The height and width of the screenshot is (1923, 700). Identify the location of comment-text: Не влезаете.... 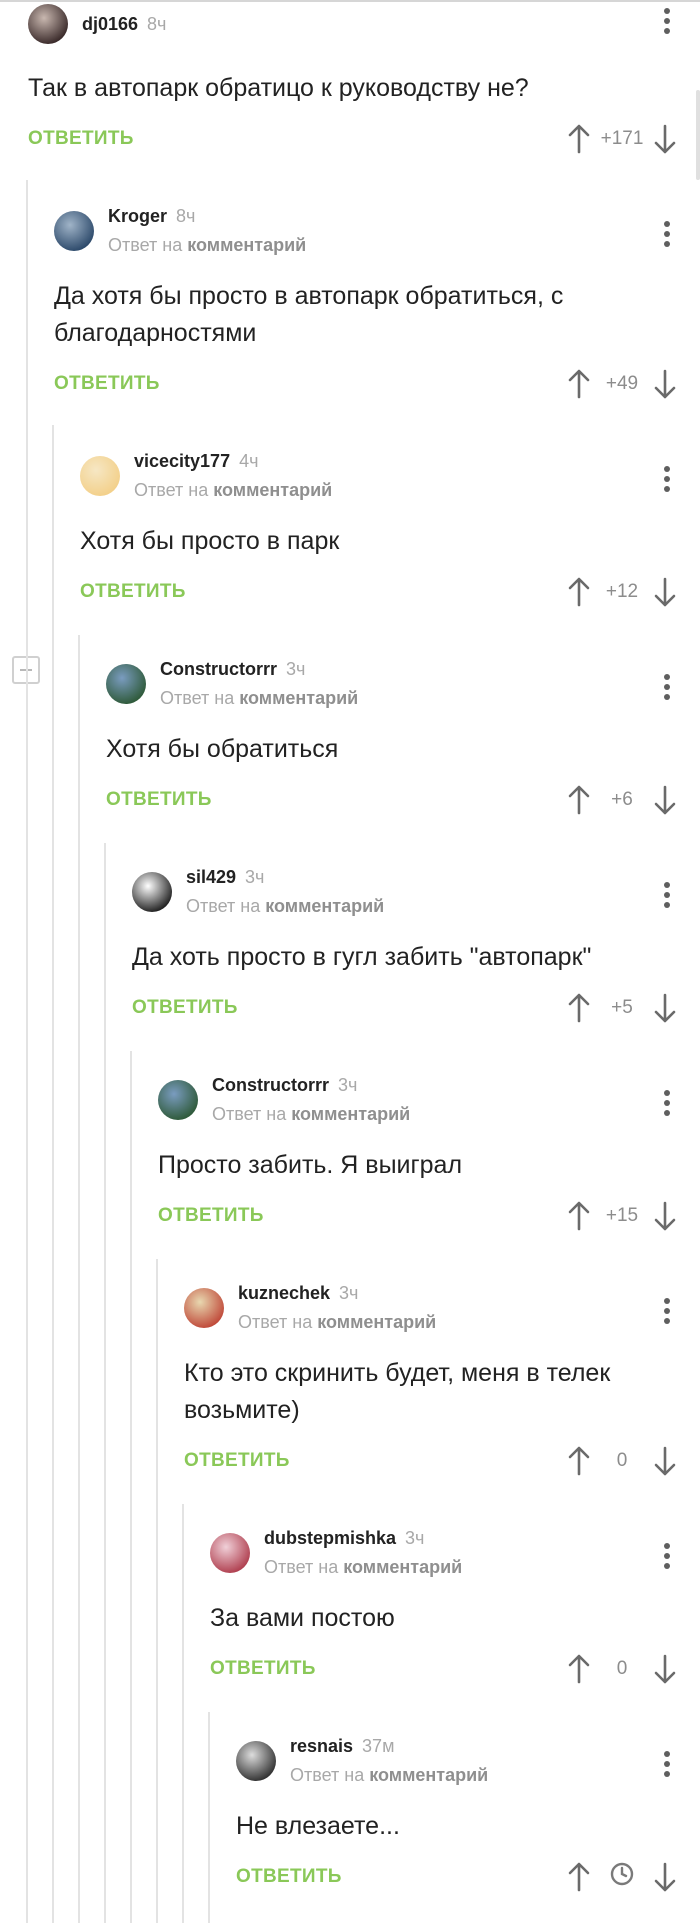
(318, 1826).